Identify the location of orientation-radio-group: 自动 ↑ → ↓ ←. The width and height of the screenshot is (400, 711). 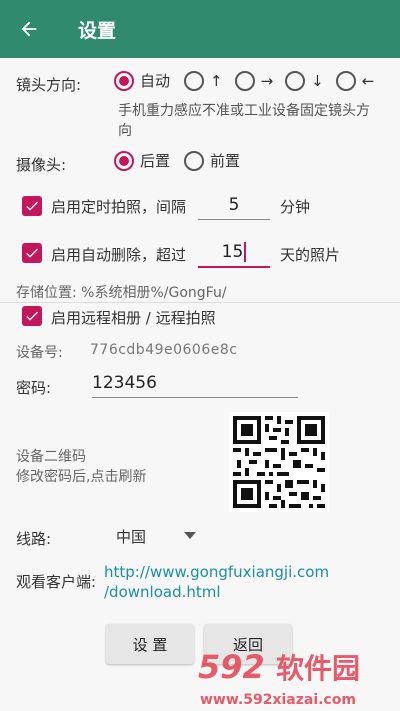
(244, 80).